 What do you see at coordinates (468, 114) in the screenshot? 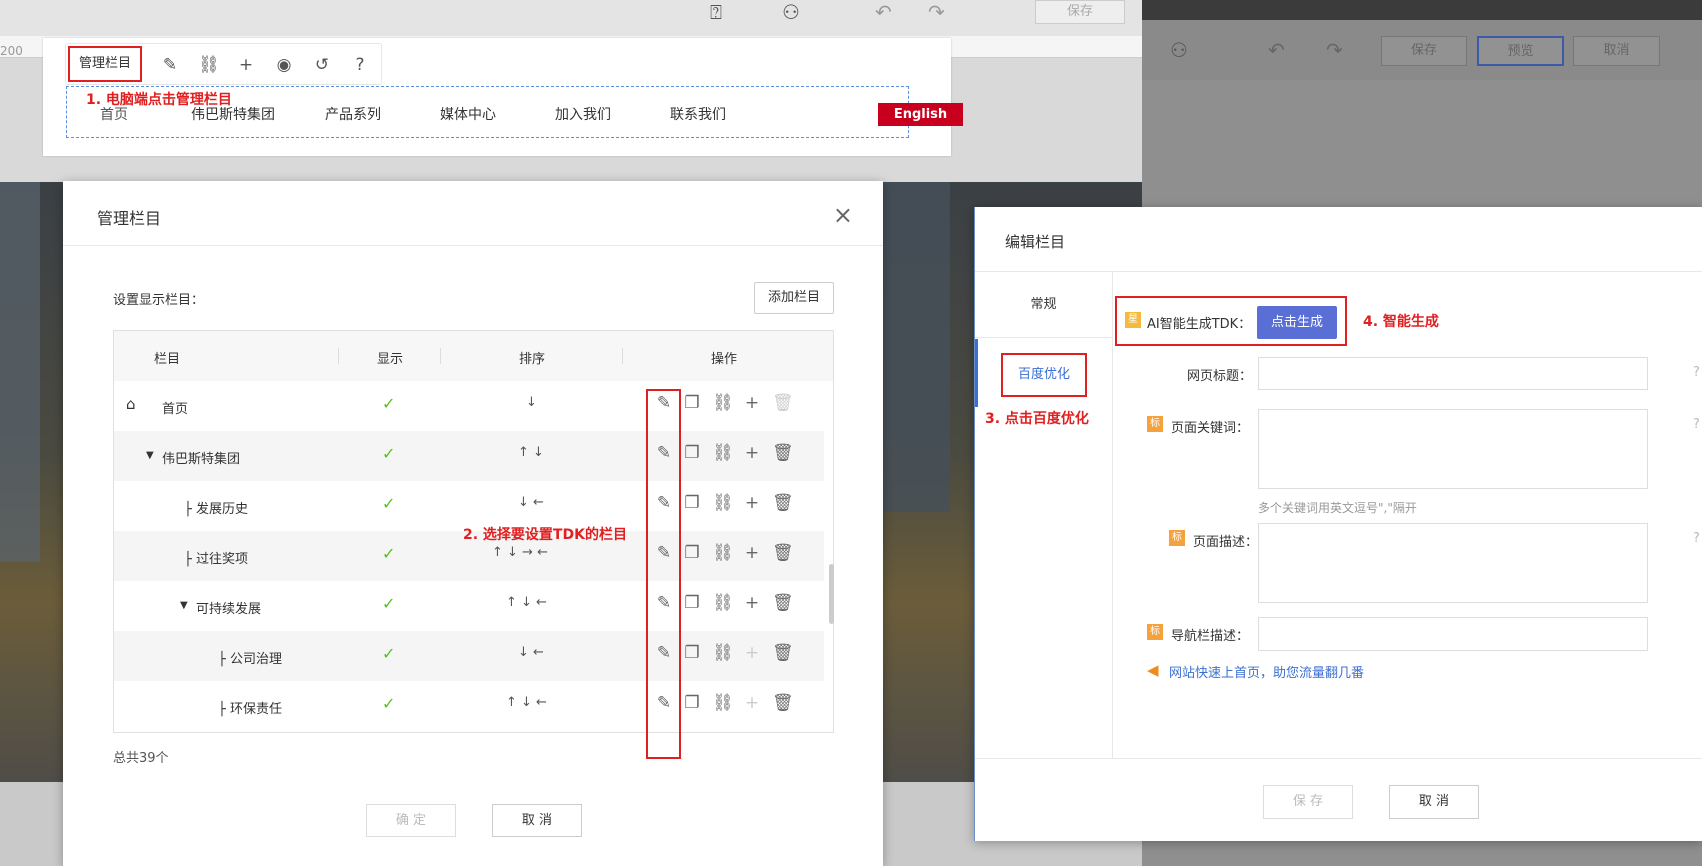
I see `nav-item-media: 媒体中心` at bounding box center [468, 114].